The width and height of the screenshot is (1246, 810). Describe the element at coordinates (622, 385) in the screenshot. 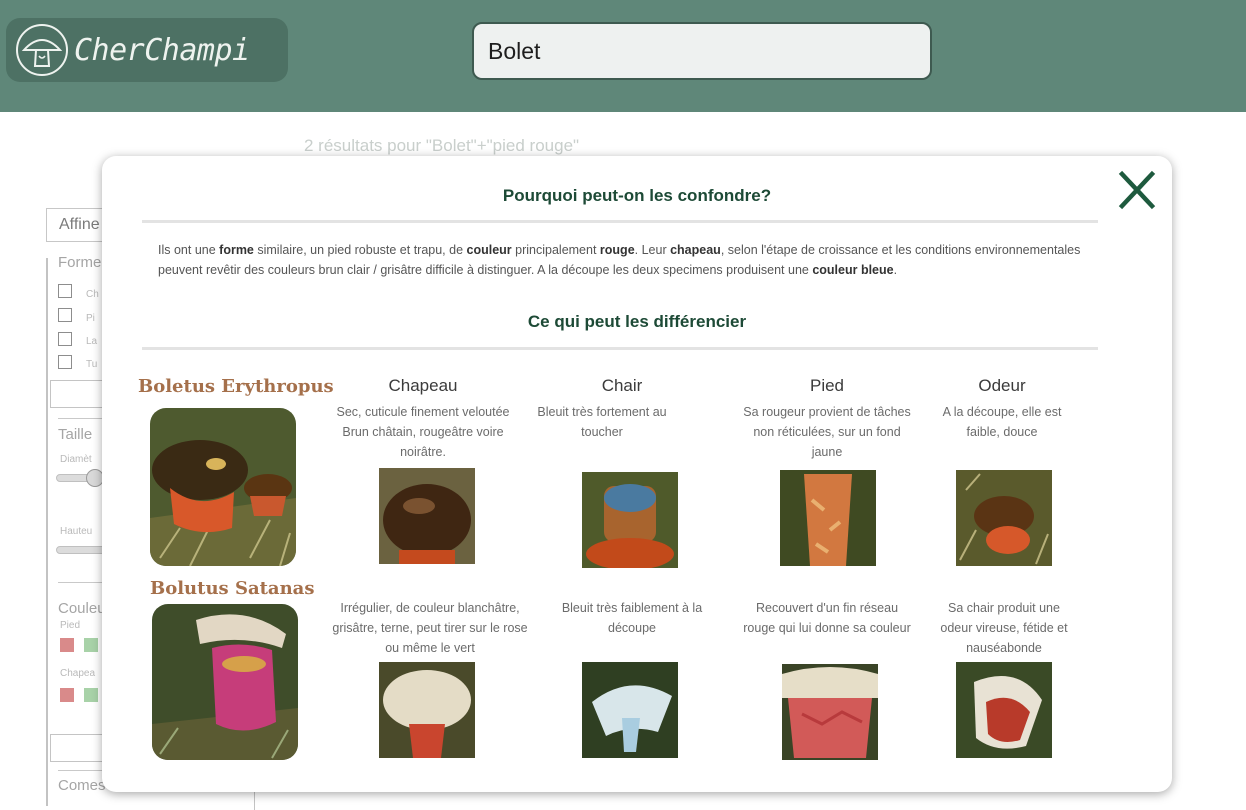

I see `column-header-chair: Chair` at that location.